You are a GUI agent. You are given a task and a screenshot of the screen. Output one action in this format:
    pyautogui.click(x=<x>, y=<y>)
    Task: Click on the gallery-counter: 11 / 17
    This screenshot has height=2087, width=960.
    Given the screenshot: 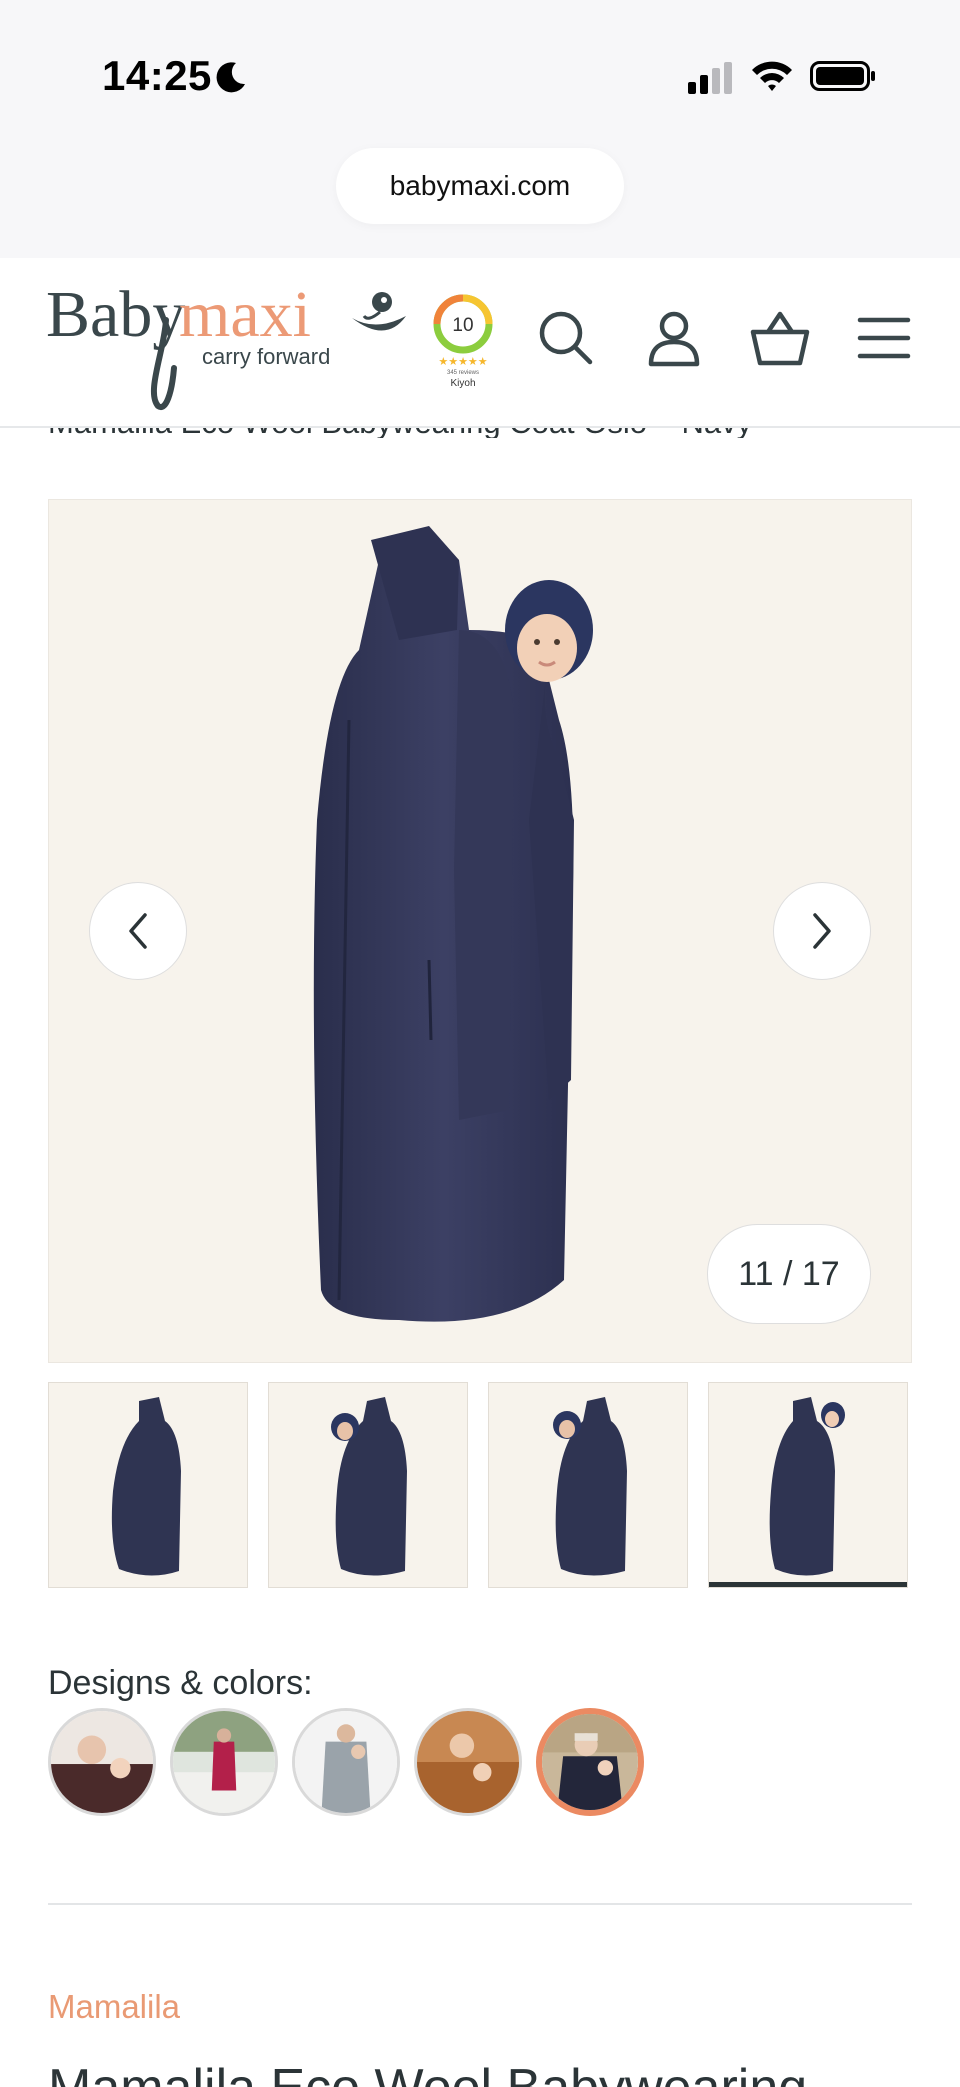 What is the action you would take?
    pyautogui.click(x=789, y=1274)
    